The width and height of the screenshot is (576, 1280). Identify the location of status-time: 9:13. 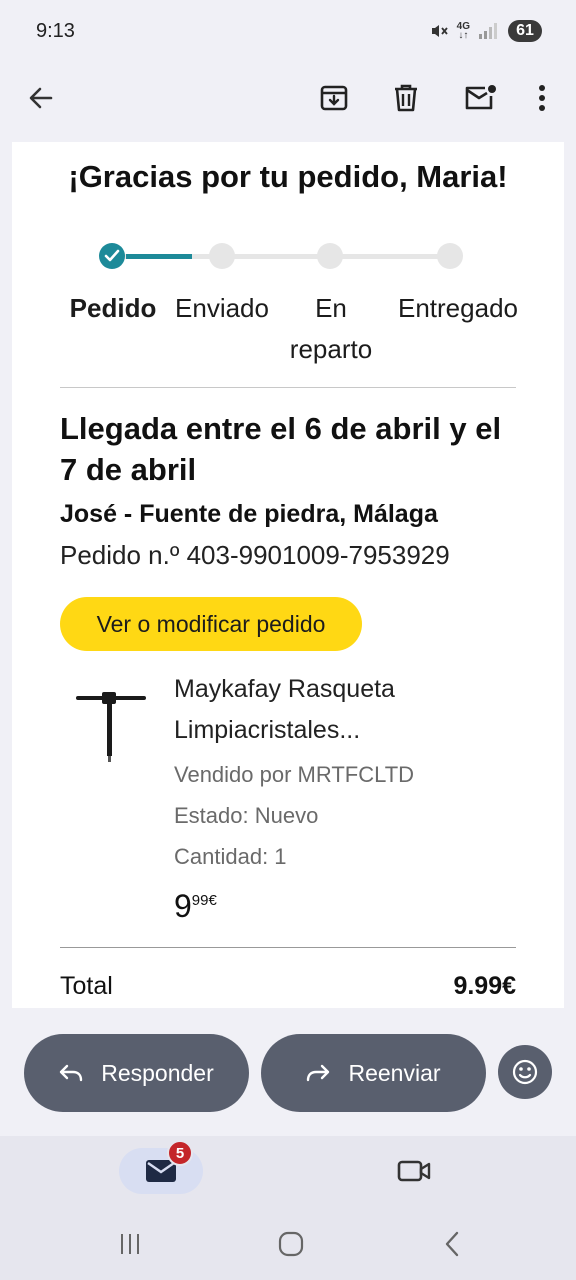
(55, 30).